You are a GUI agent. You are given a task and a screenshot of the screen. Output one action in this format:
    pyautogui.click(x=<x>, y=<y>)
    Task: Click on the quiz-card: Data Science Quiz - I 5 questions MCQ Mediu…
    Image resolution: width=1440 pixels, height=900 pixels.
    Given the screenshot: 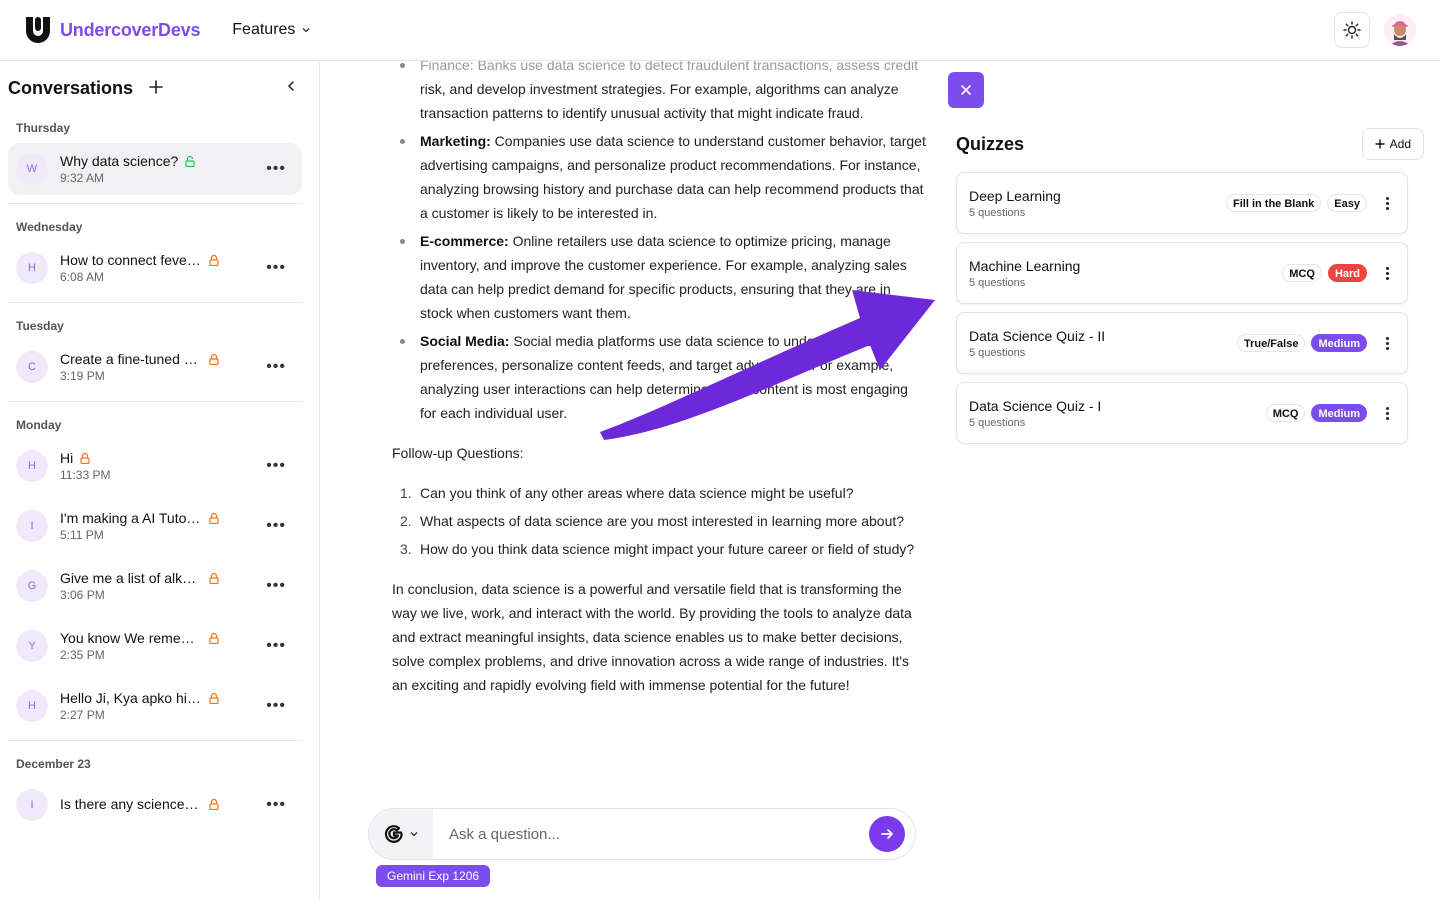 What is the action you would take?
    pyautogui.click(x=1182, y=413)
    